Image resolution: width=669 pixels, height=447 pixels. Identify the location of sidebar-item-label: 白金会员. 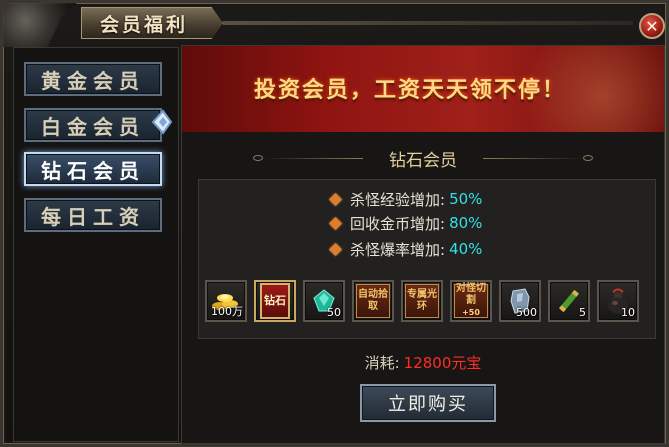
(93, 126).